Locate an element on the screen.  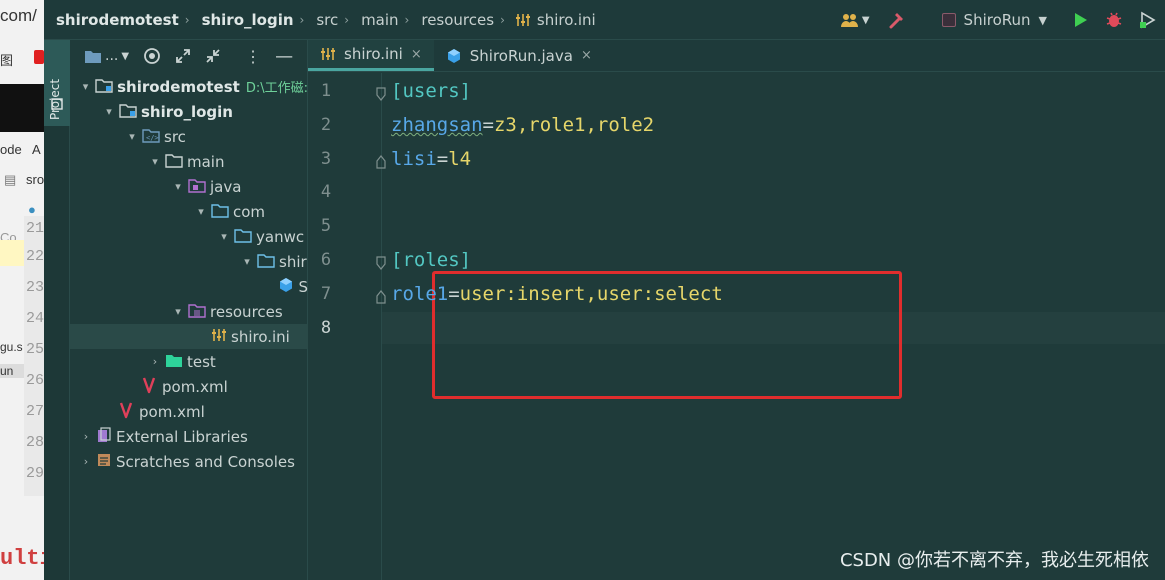
collapse-all-icon is located at coordinates (213, 56).